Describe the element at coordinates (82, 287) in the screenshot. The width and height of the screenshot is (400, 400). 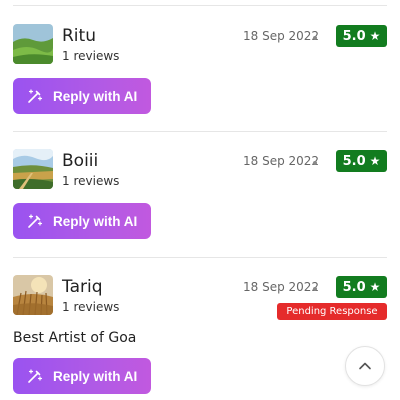
I see `reviewer-name: Tariq` at that location.